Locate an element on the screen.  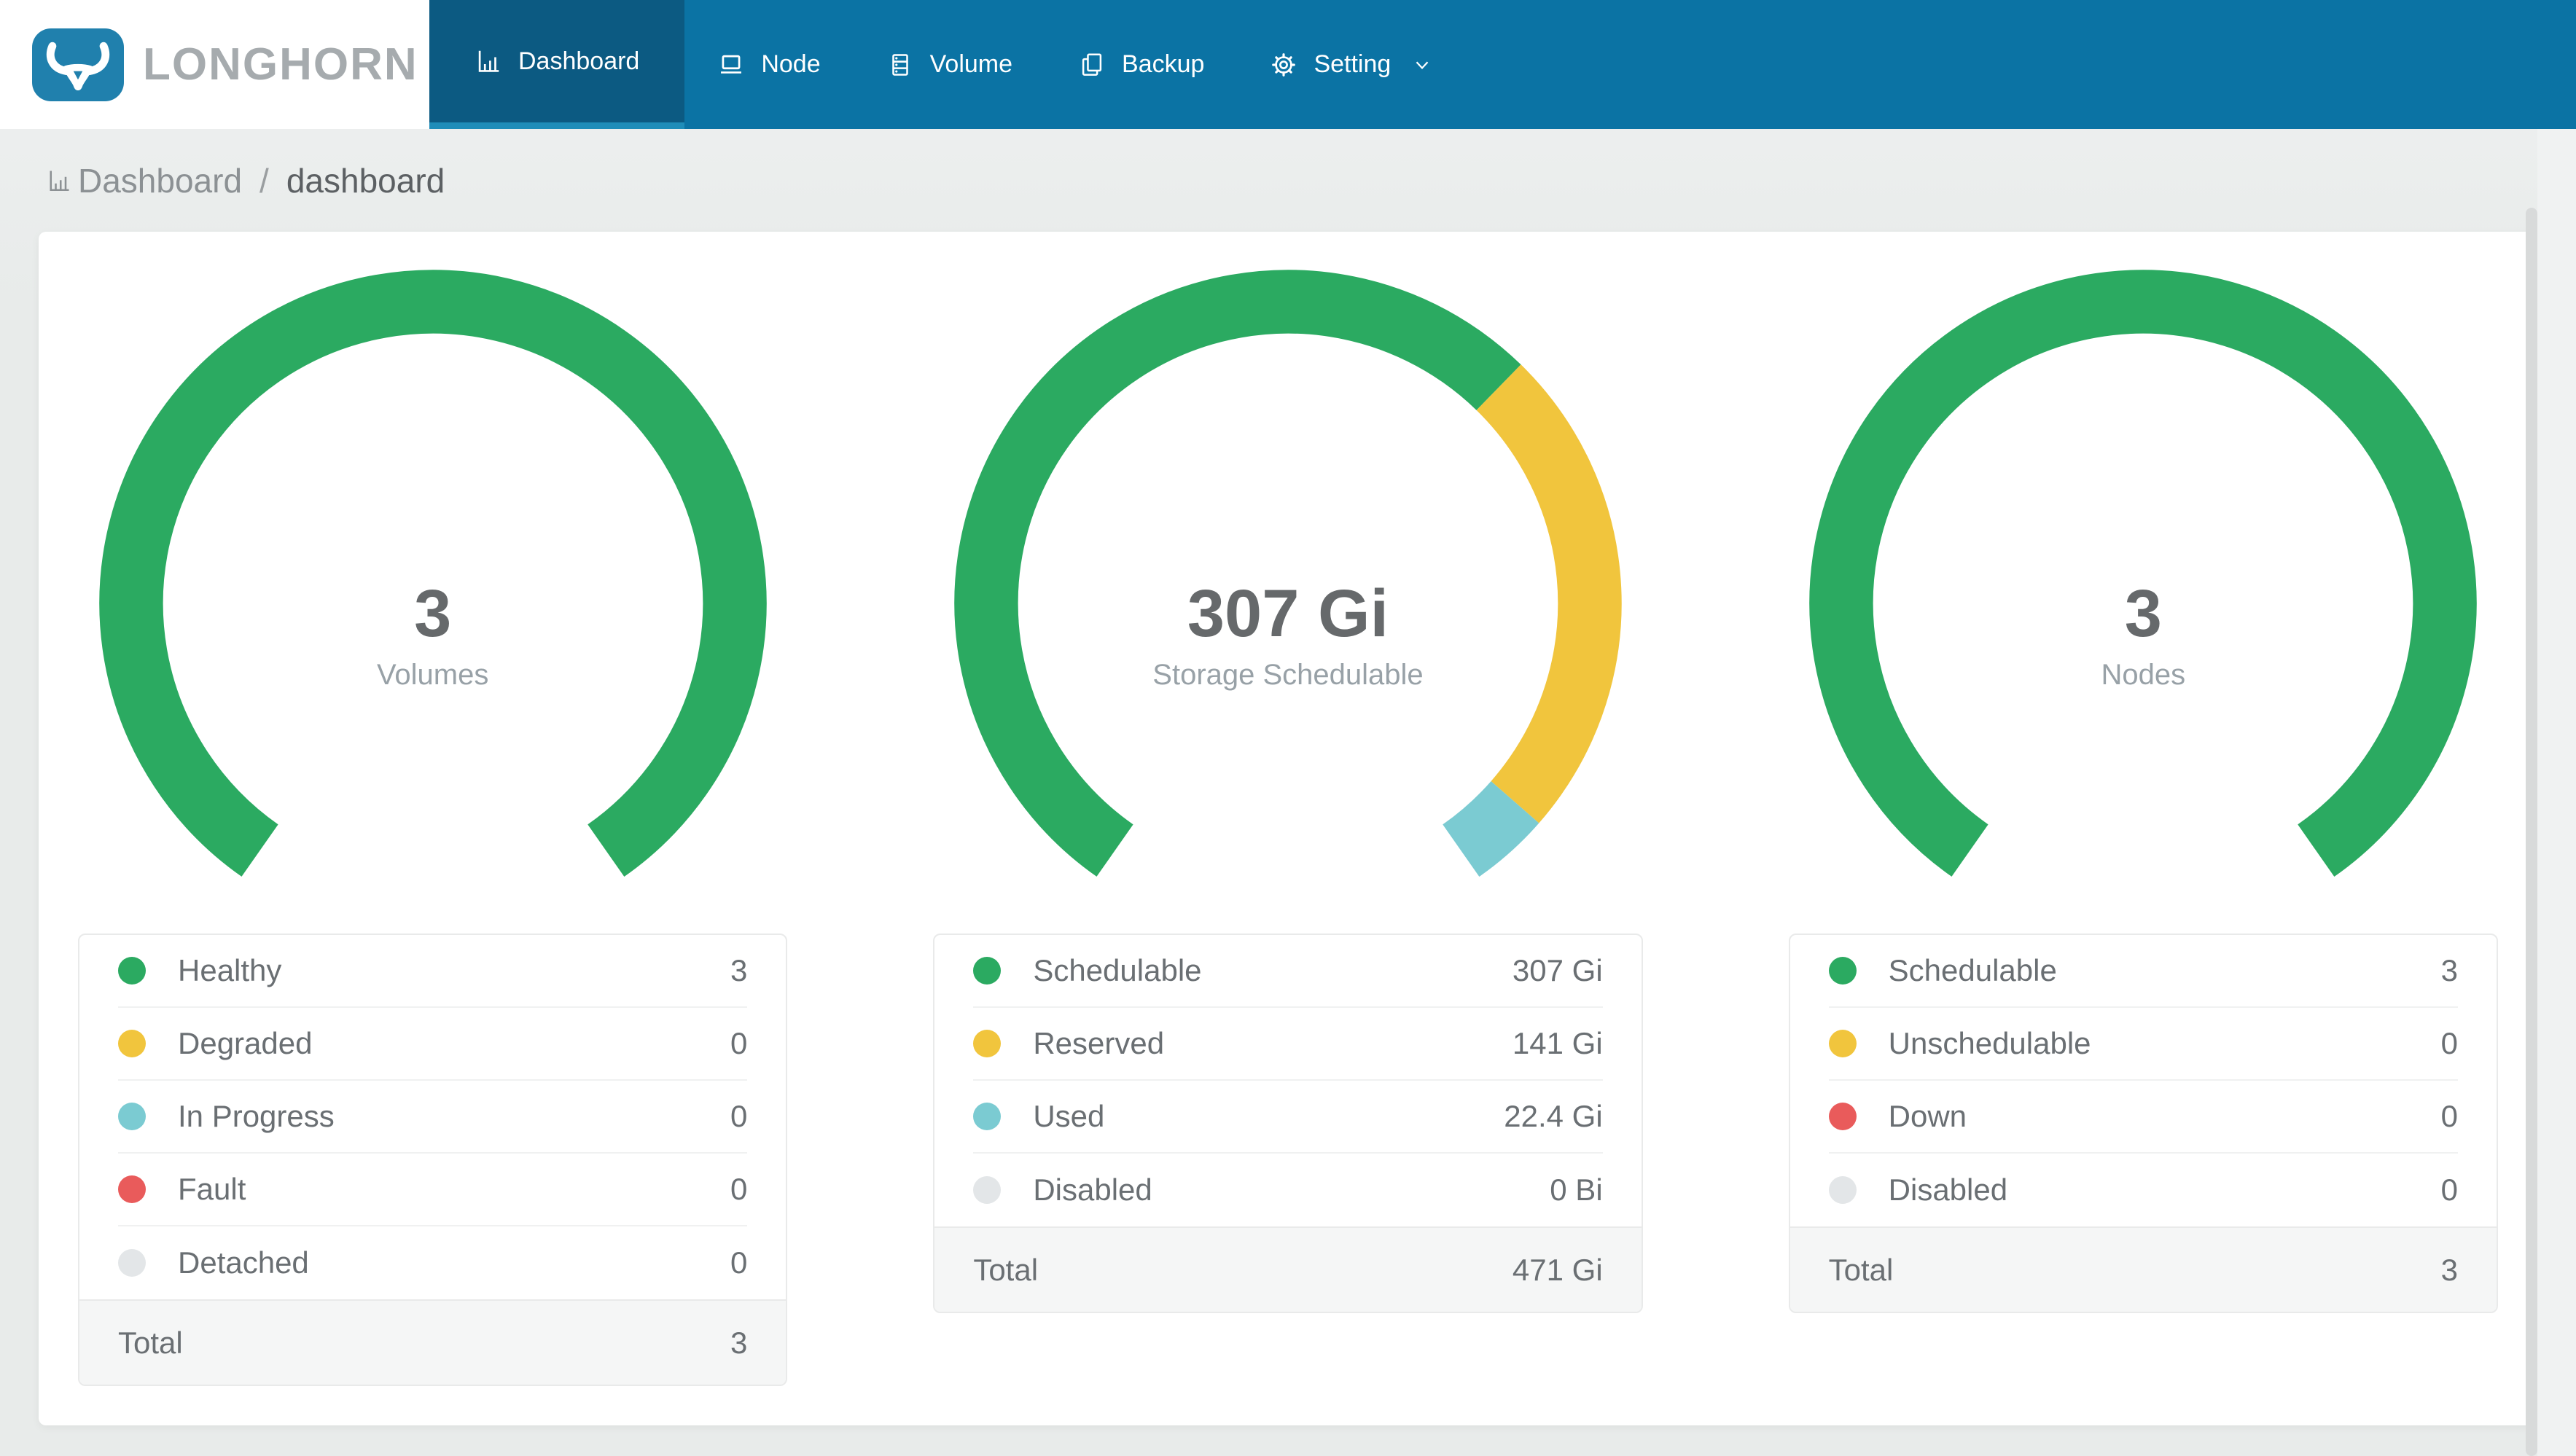
nav-item-backup: Backup is located at coordinates (1141, 64).